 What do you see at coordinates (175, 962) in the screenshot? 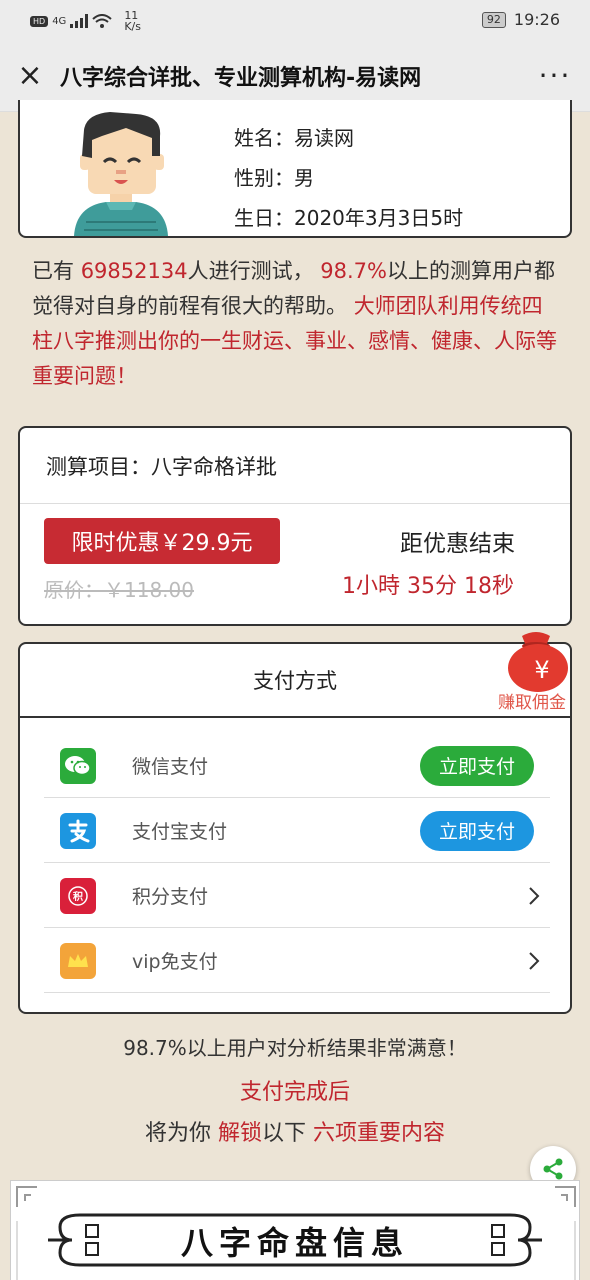
I see `pay-label-vip: vip免支付` at bounding box center [175, 962].